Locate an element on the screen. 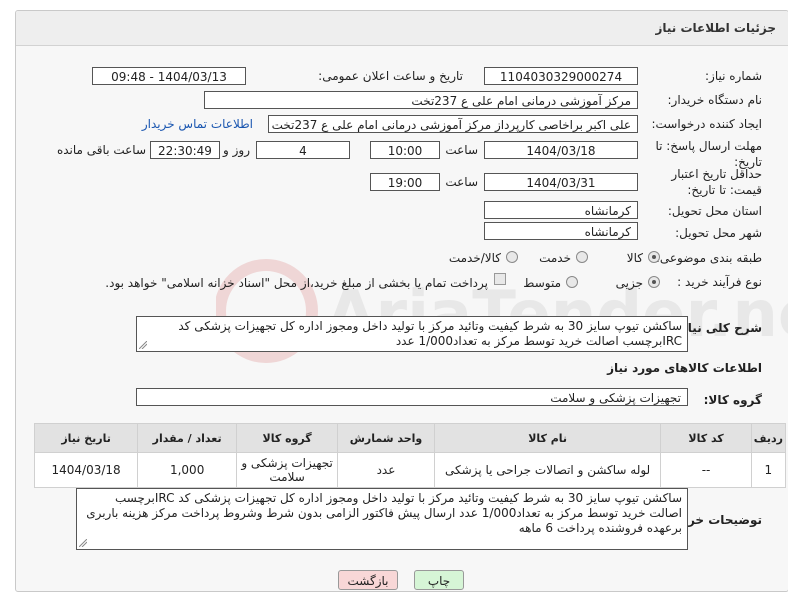 The height and width of the screenshot is (606, 788). category-radio-goods is located at coordinates (654, 257).